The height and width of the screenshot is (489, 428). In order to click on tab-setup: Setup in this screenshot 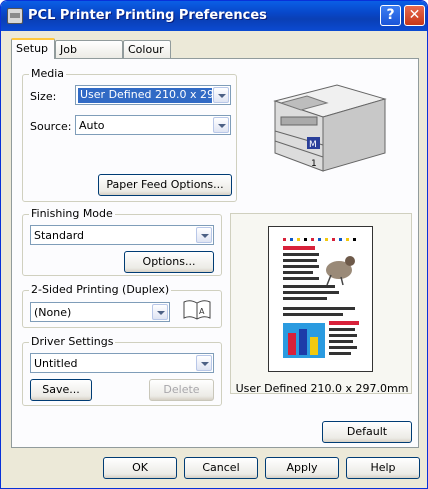, I will do `click(33, 48)`.